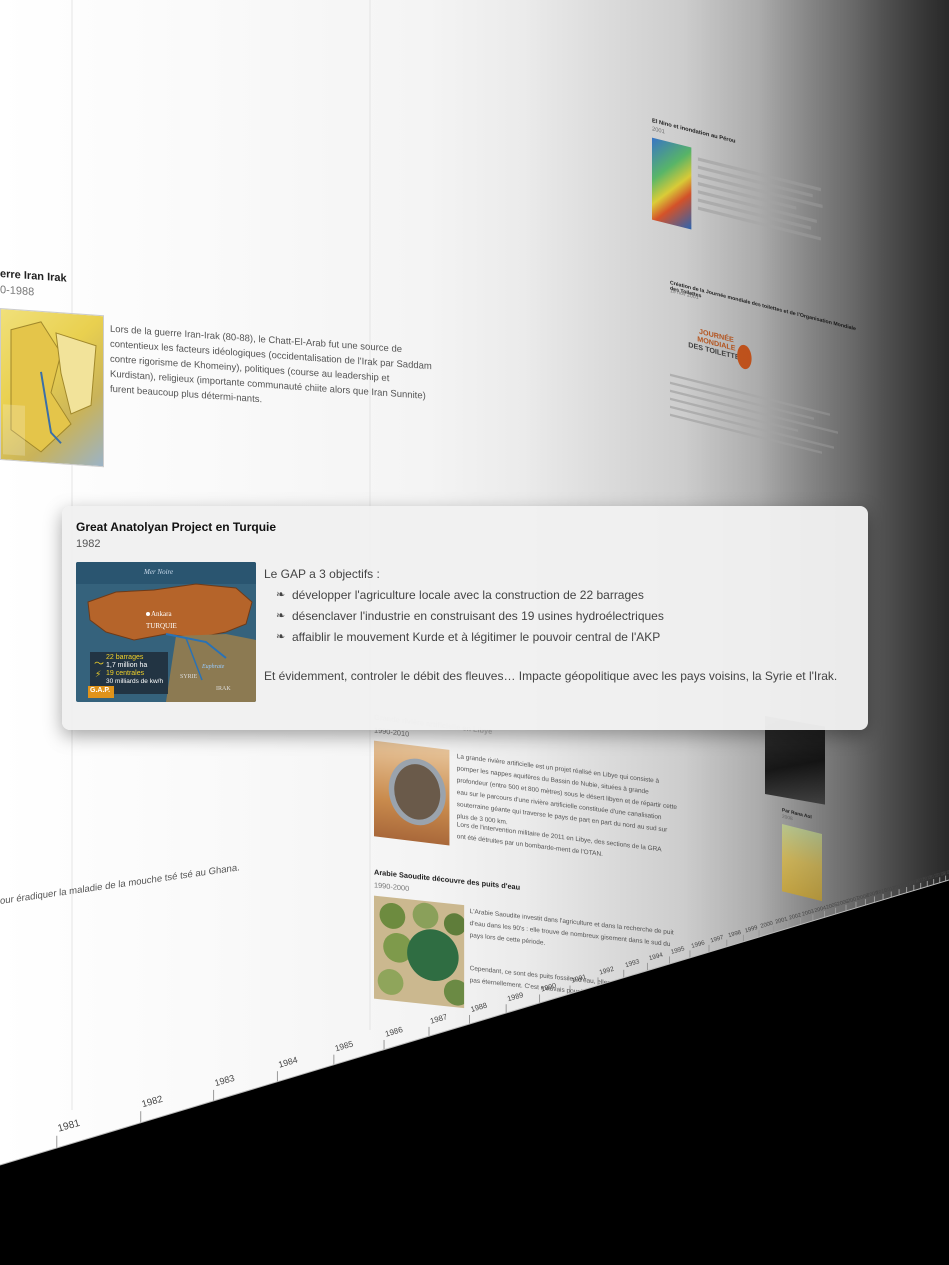 The image size is (949, 1265). Describe the element at coordinates (699, 944) in the screenshot. I see `axis-year-label: 1996` at that location.